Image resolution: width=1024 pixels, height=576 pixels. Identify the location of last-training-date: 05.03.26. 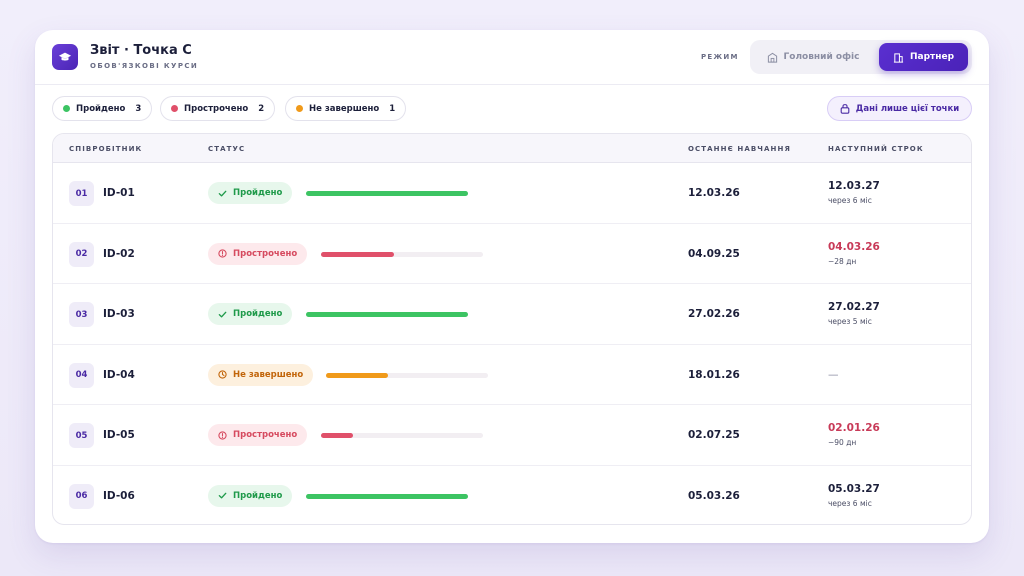
(714, 495).